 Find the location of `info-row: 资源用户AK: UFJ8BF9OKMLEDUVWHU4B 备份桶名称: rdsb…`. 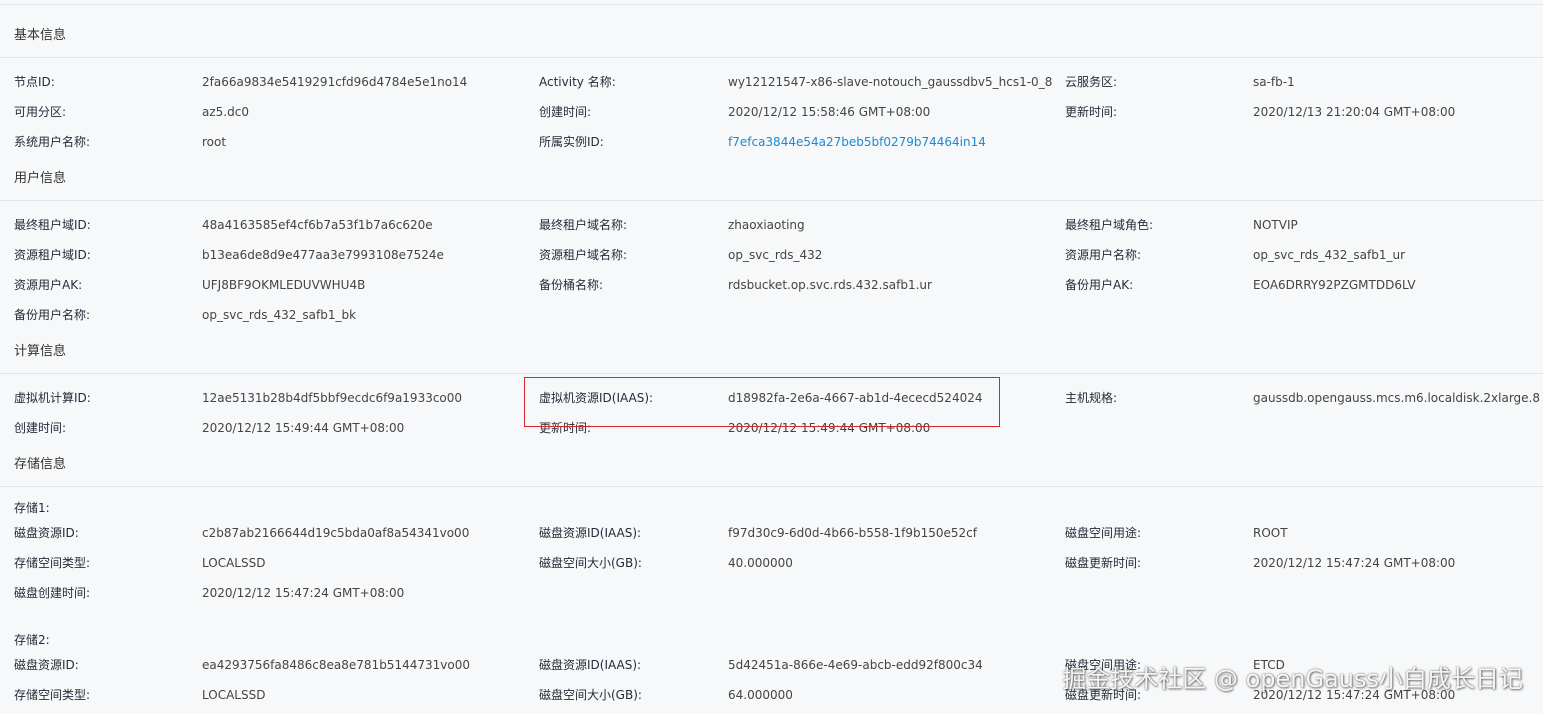

info-row: 资源用户AK: UFJ8BF9OKMLEDUVWHU4B 备份桶名称: rdsb… is located at coordinates (771, 285).